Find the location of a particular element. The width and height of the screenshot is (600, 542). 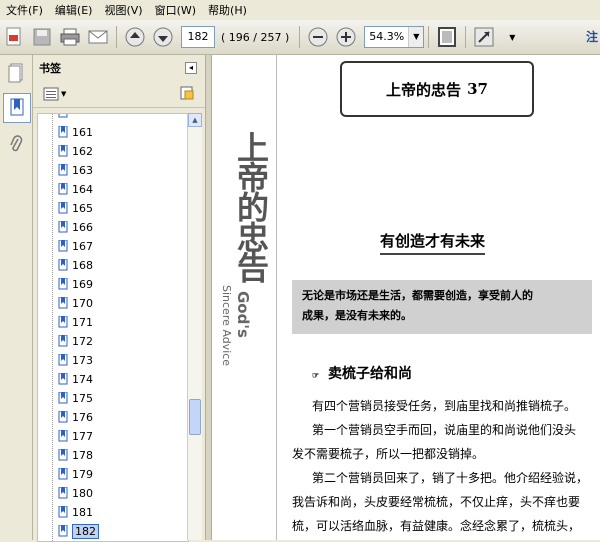

quote-box: 无论是市场还是生活，都需要创造，享受前人的 成果，是没有未来的。 is located at coordinates (442, 307).